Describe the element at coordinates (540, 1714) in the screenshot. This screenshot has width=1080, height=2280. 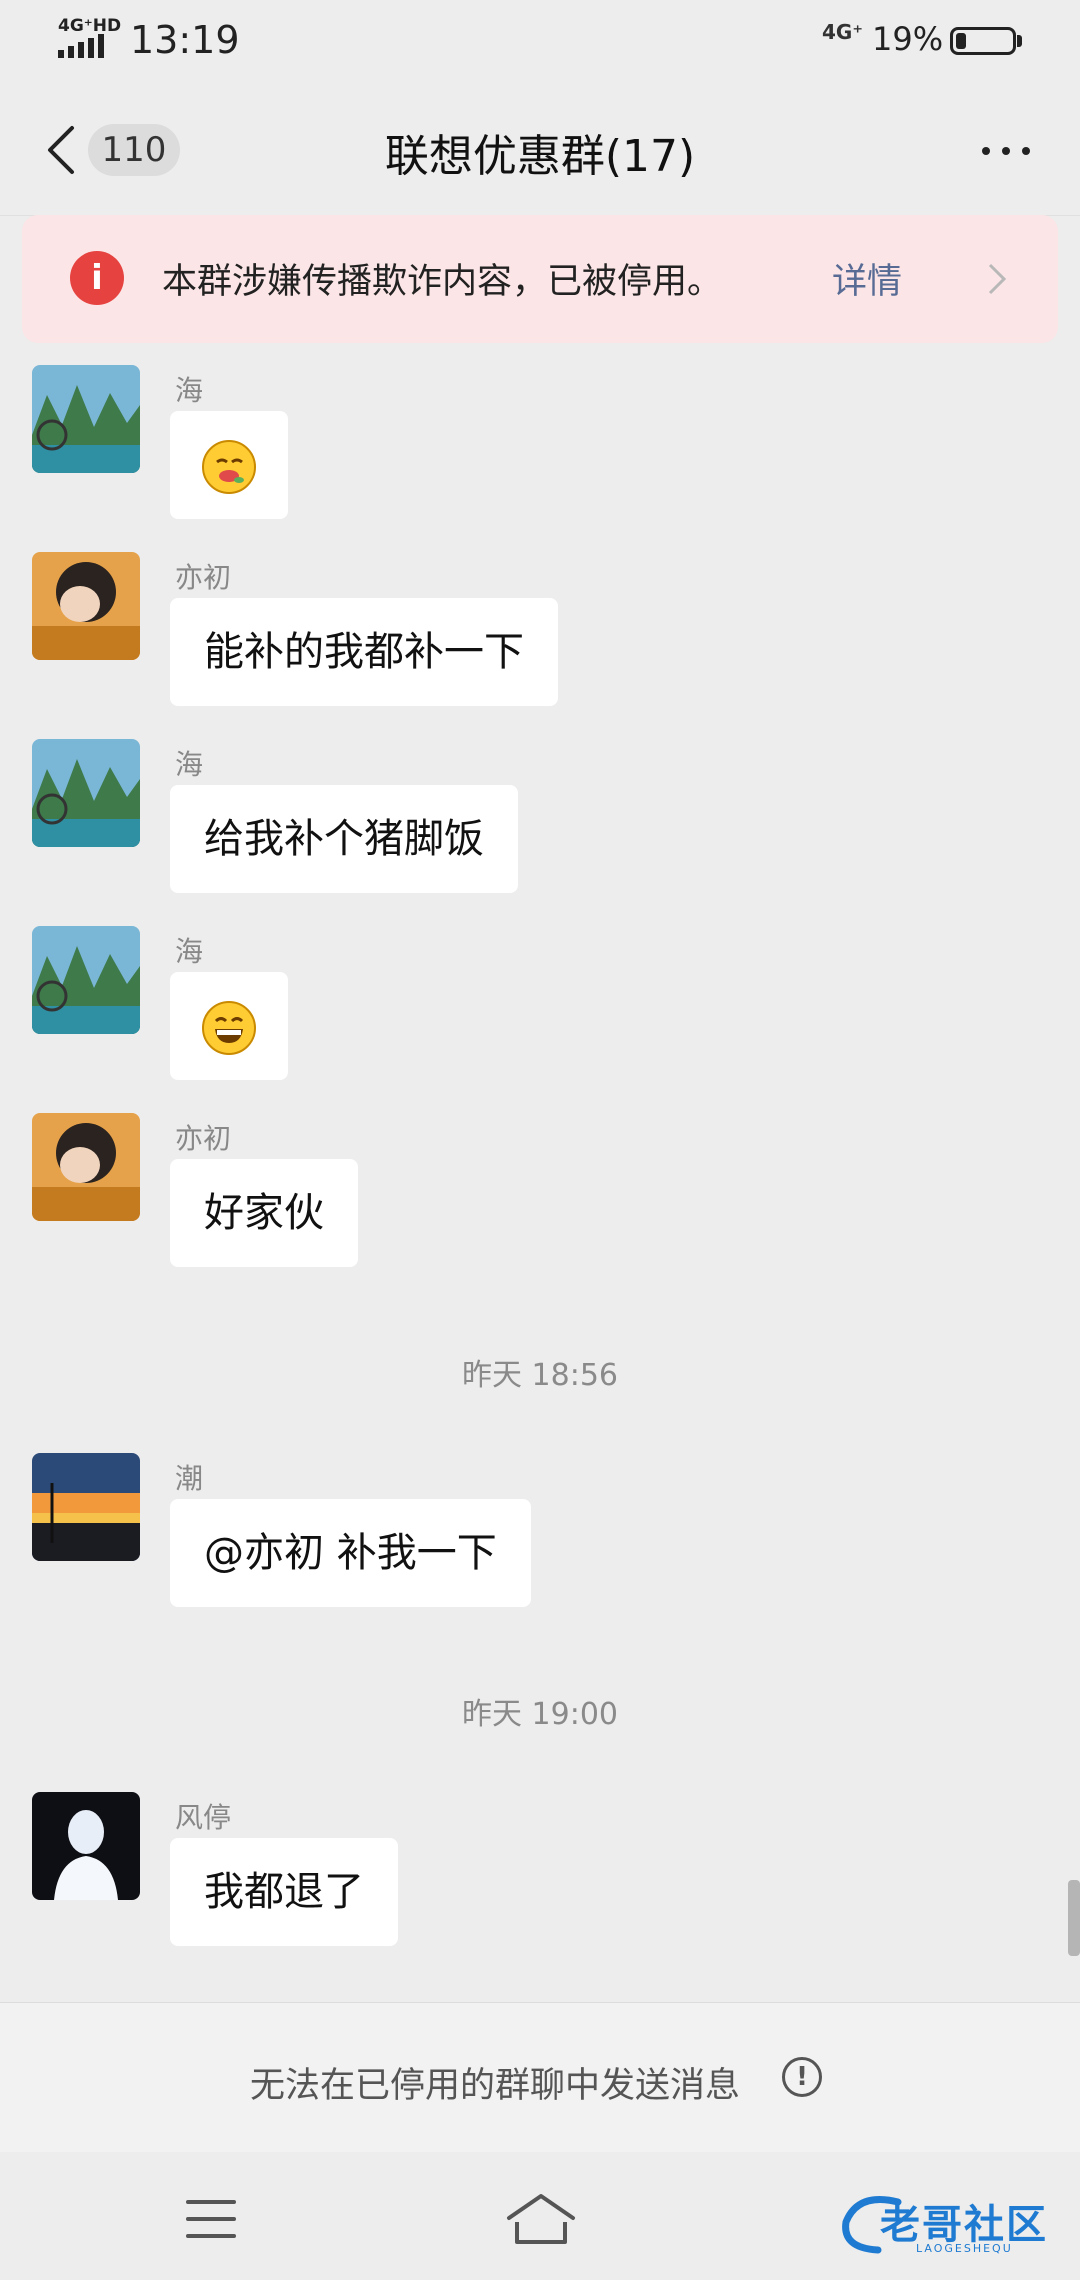
I see `message-timestamp: 昨天 19:00` at that location.